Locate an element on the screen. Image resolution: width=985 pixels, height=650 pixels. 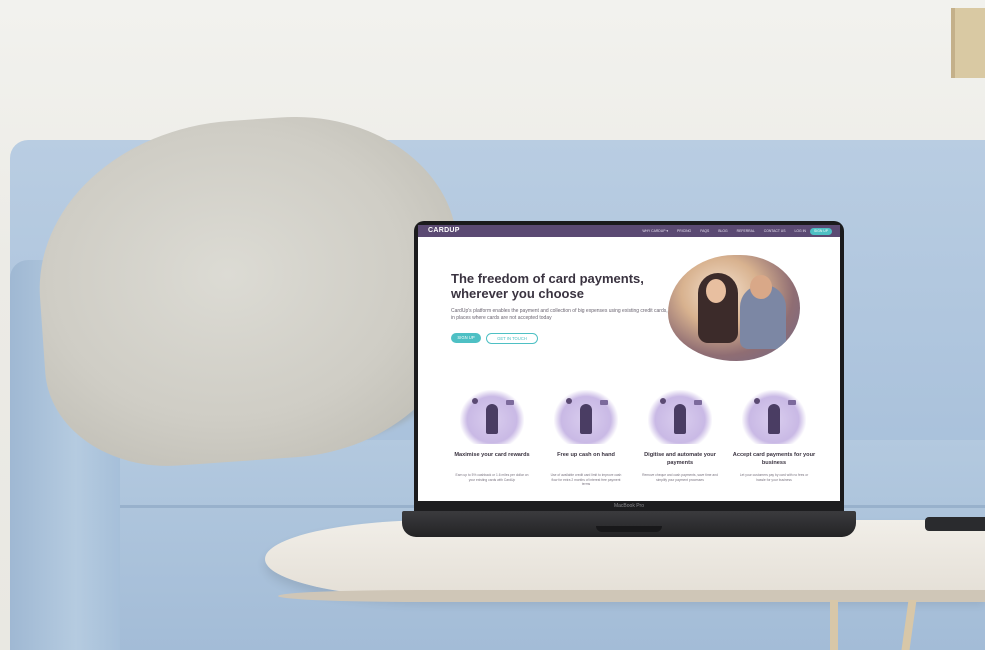
feature-title: Accept card payments for your business is located at coordinates (774, 459).